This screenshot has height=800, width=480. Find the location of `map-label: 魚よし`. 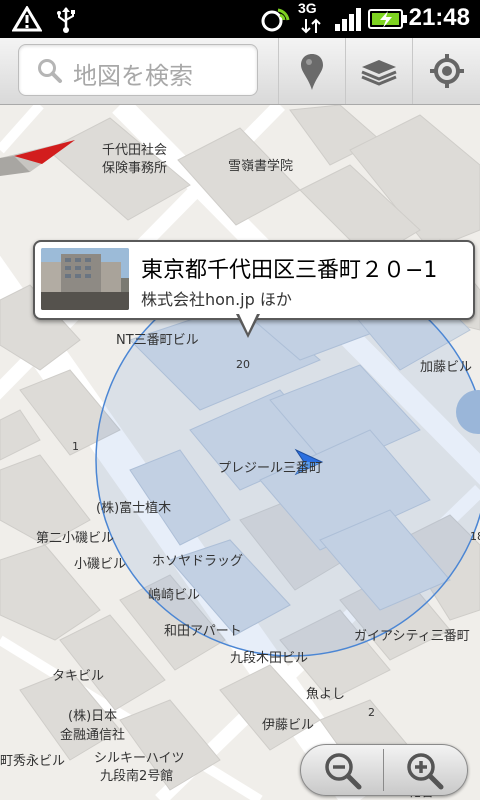

map-label: 魚よし is located at coordinates (325, 694).